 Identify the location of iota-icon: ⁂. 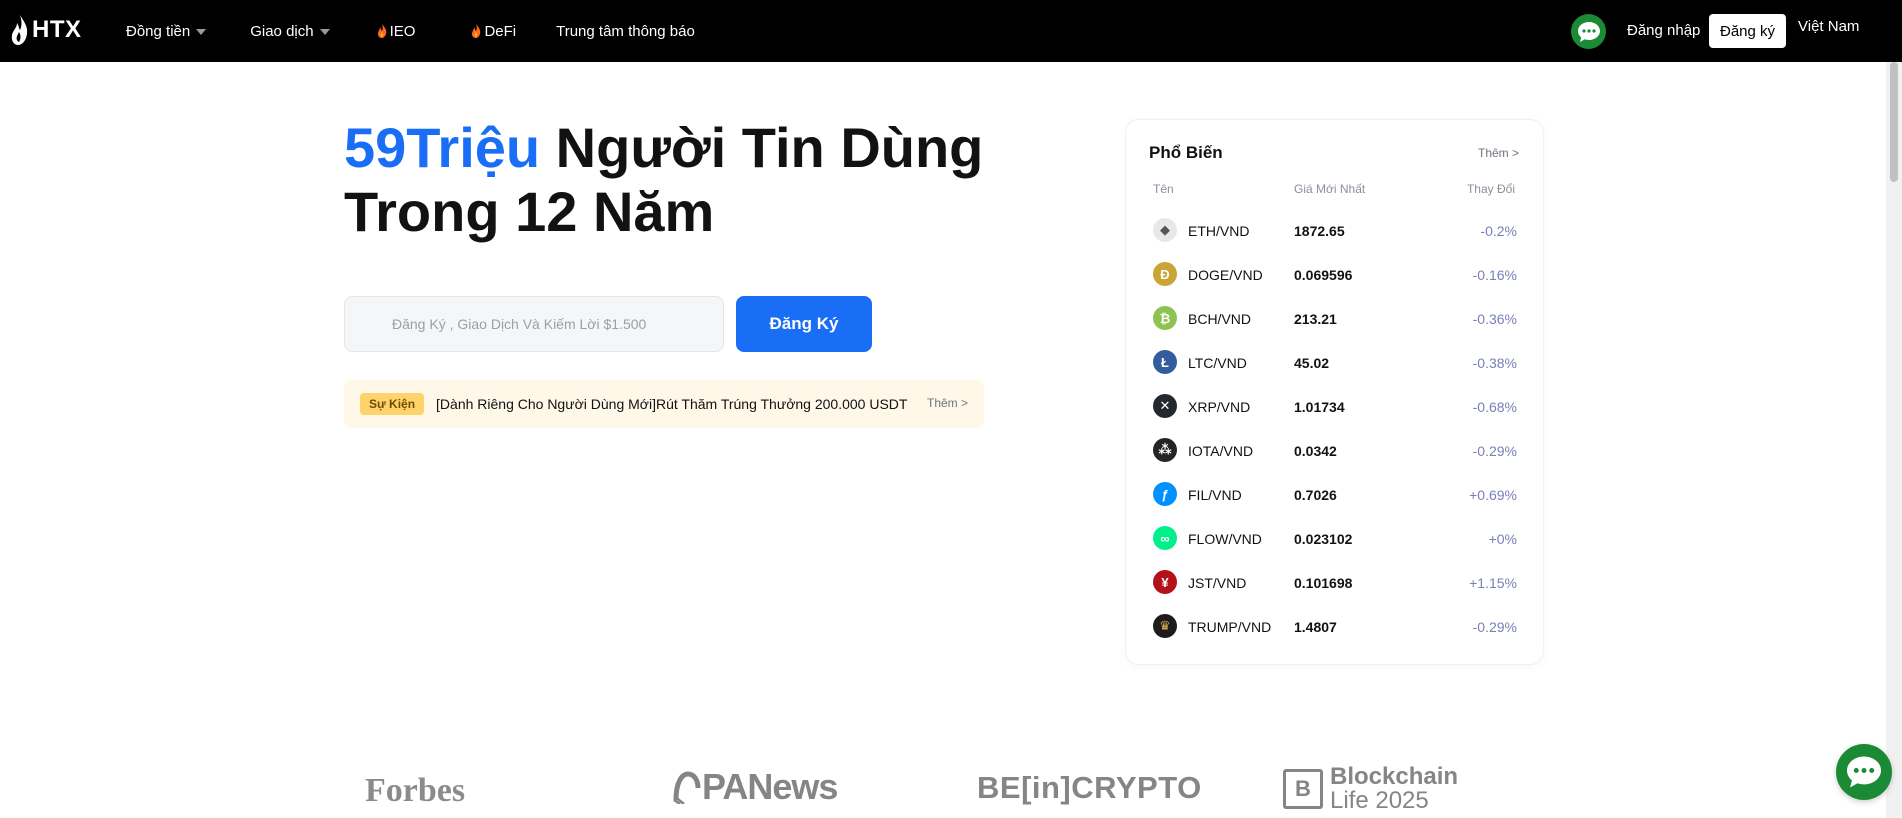
(1165, 450).